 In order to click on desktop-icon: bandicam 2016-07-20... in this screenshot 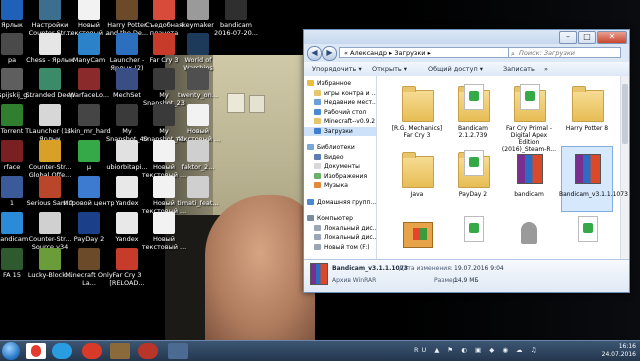, I will do `click(236, 18)`.